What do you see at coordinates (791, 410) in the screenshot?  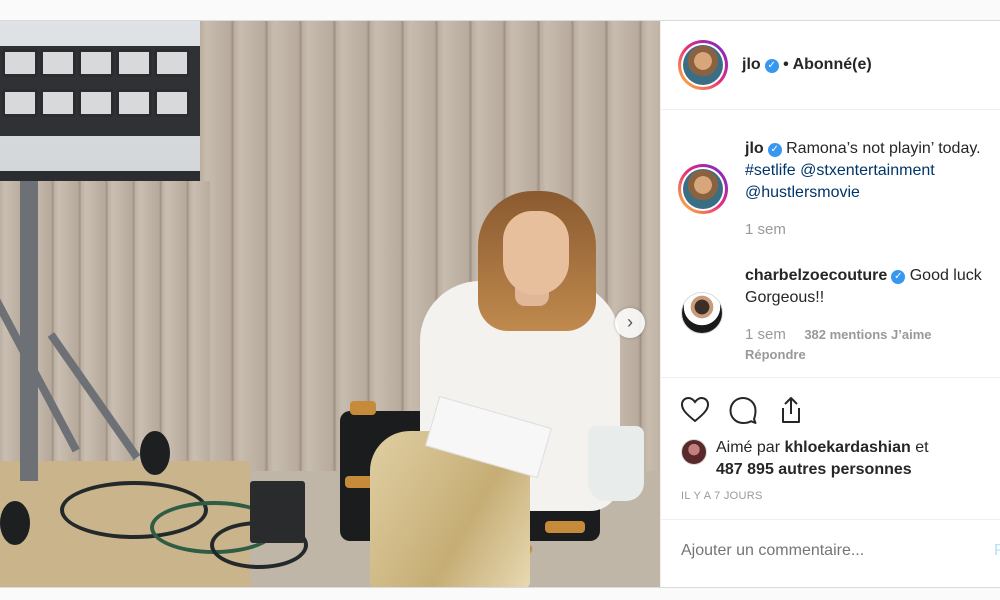 I see `share-icon` at bounding box center [791, 410].